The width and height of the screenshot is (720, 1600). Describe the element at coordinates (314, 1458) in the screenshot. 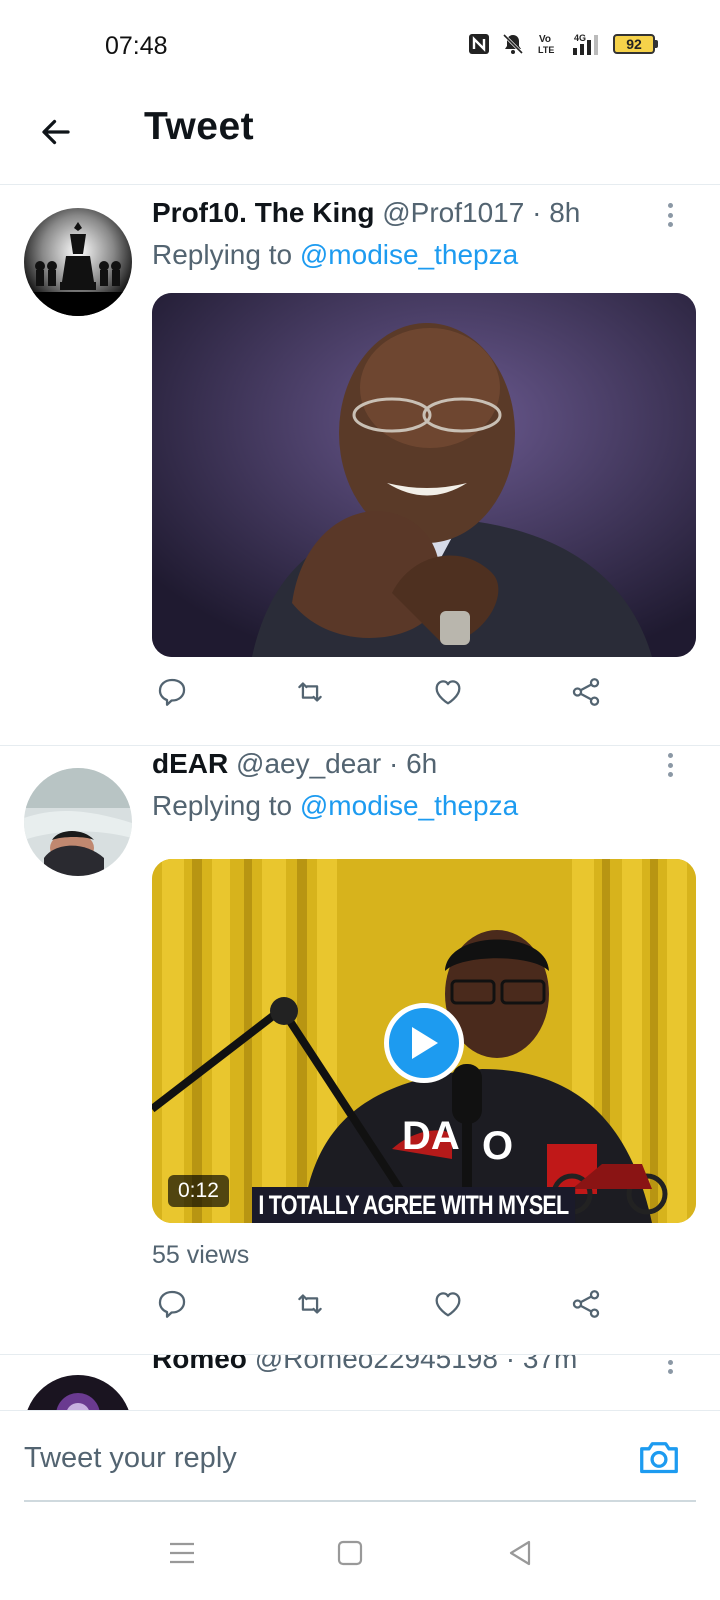

I see `reply-input` at that location.